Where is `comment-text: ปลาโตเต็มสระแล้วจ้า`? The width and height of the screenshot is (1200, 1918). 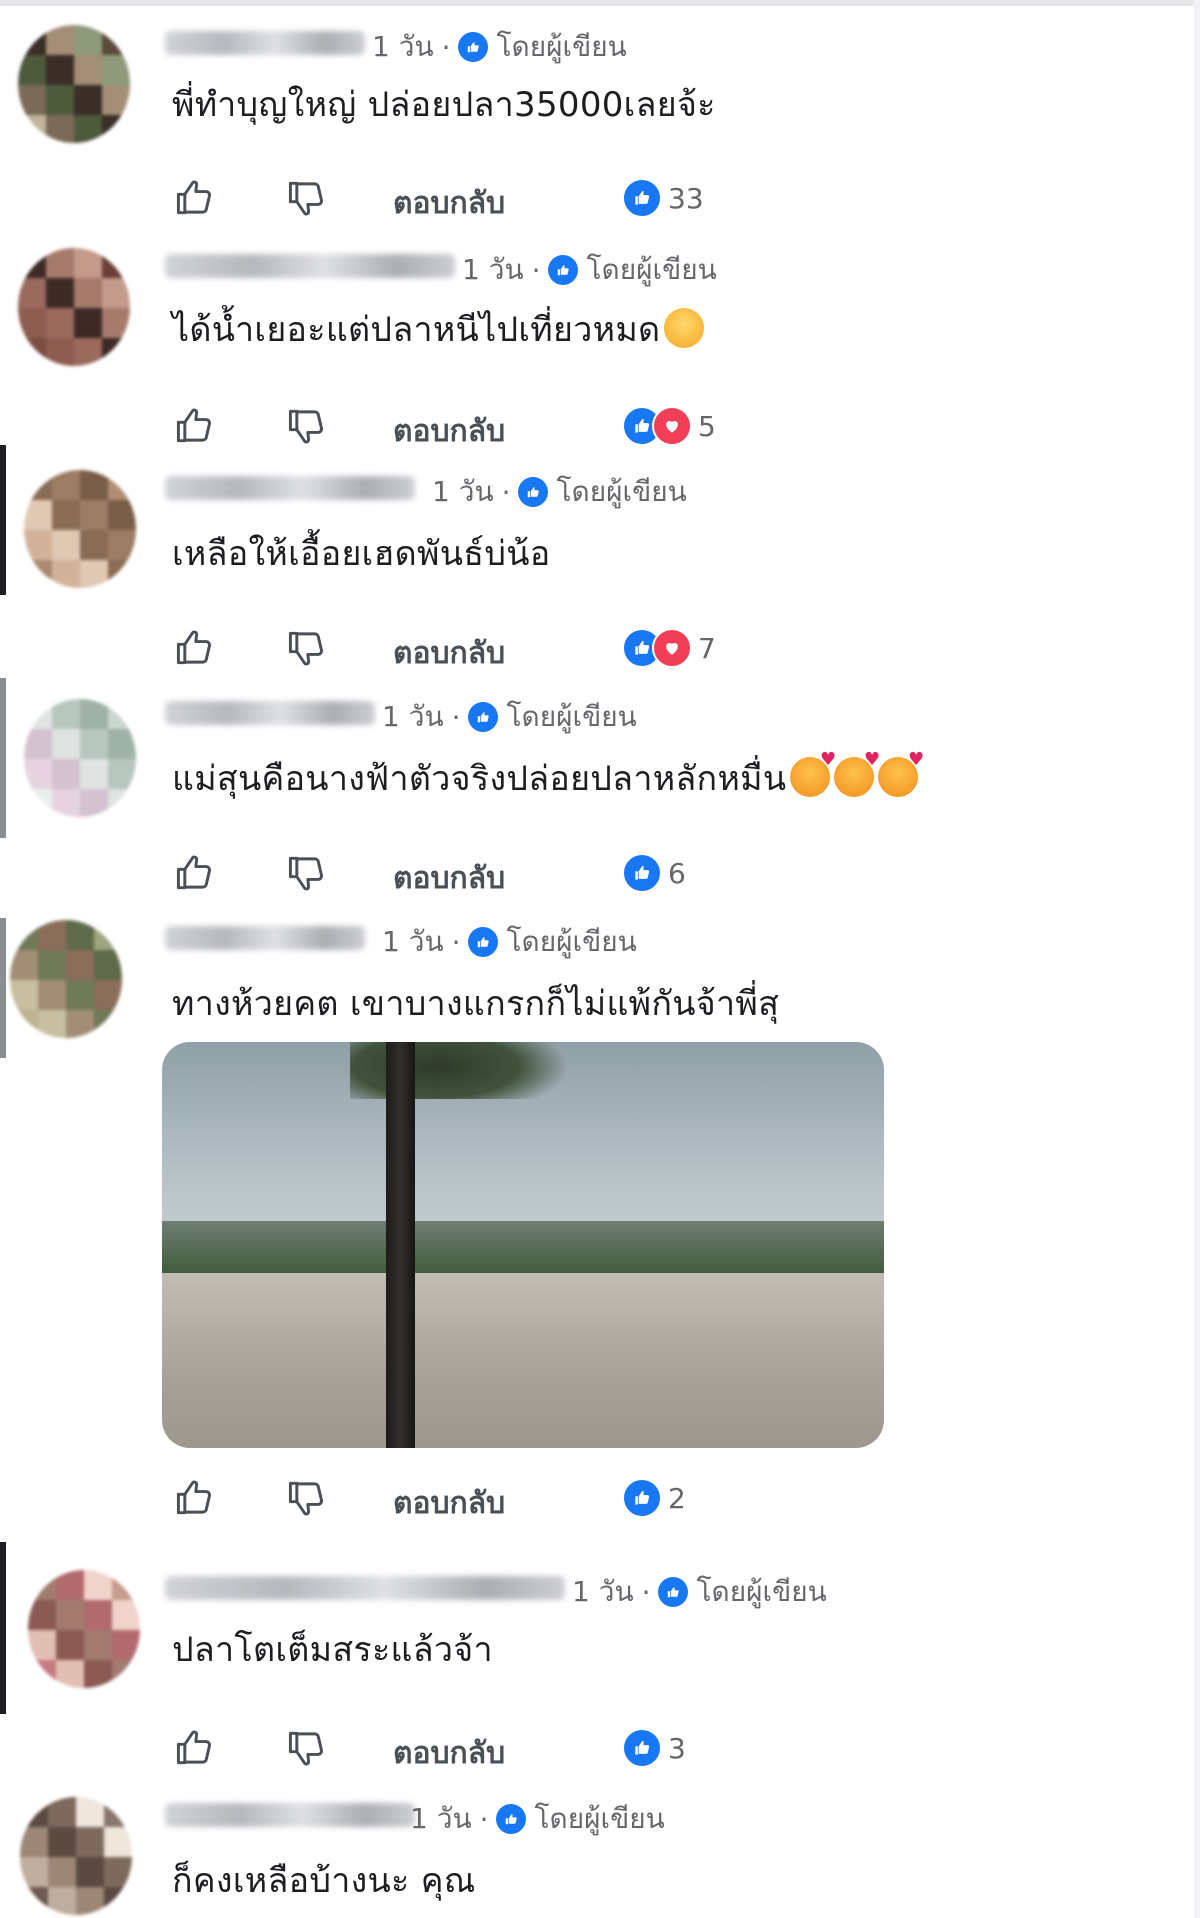 comment-text: ปลาโตเต็มสระแล้วจ้า is located at coordinates (332, 1649).